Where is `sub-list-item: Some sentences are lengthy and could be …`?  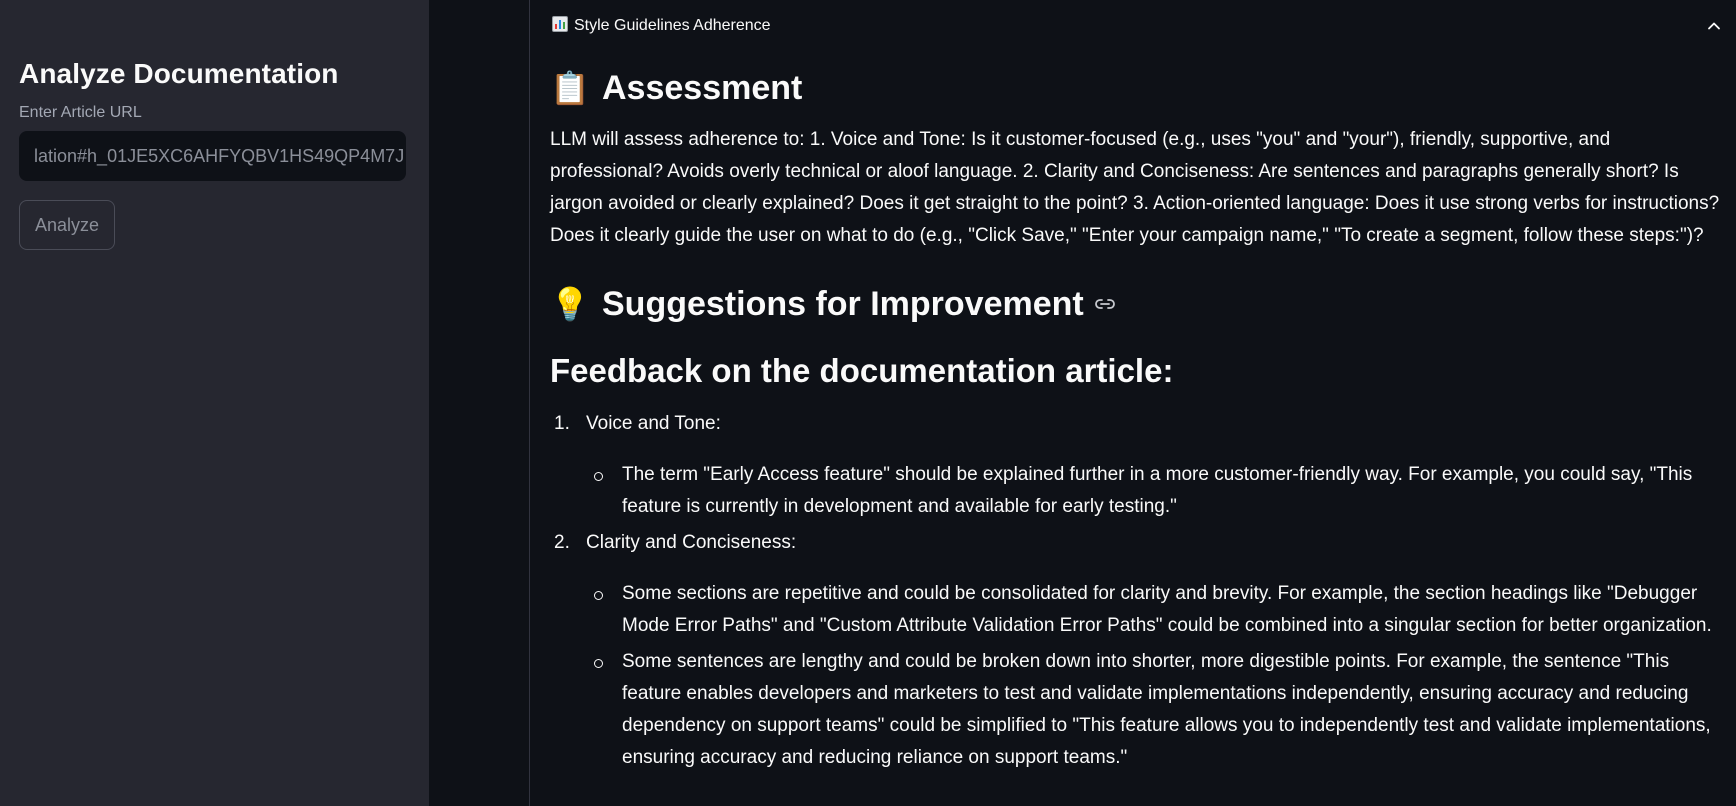 sub-list-item: Some sentences are lengthy and could be … is located at coordinates (1156, 710).